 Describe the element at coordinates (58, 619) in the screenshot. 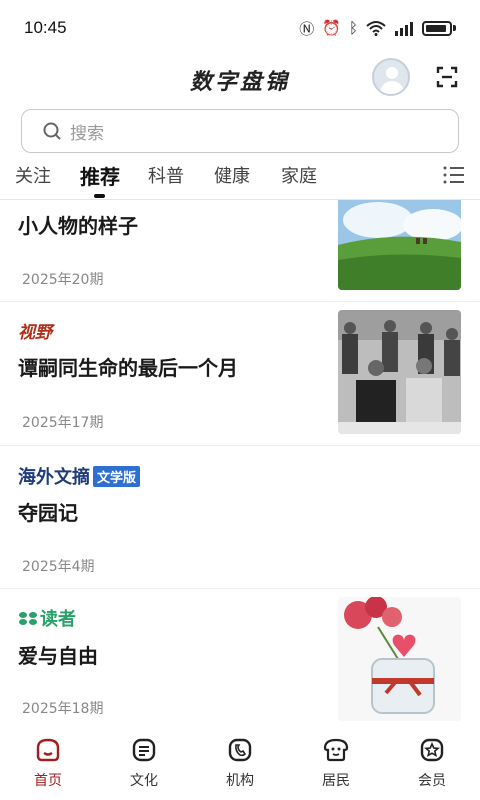

I see `source-name: 读者` at that location.